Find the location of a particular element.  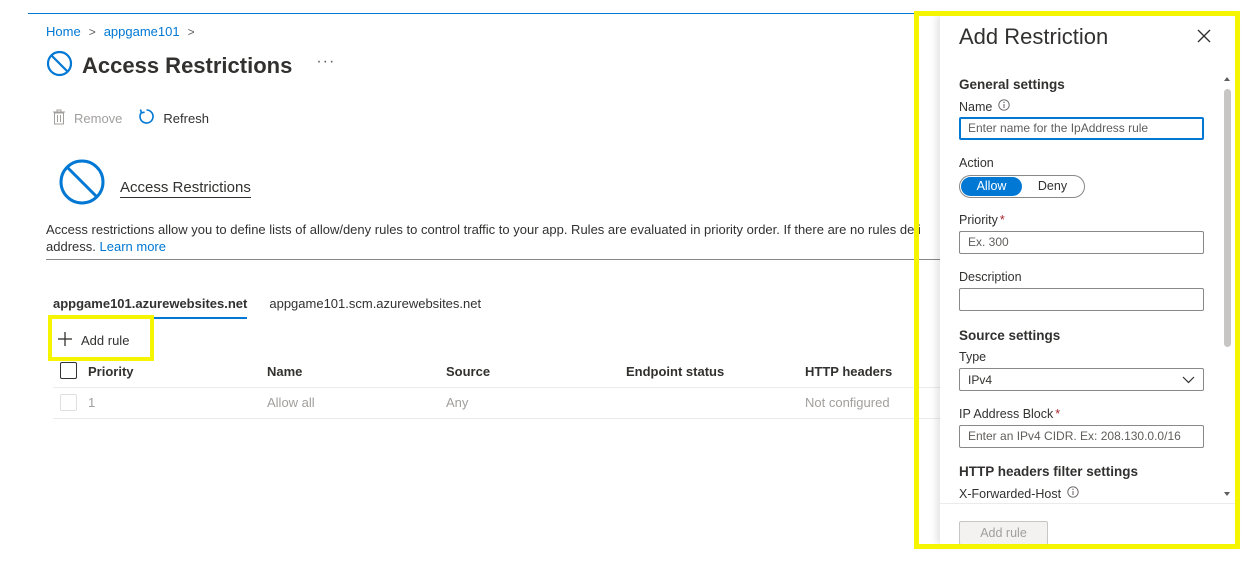

add-rule-button: Add rule is located at coordinates (93, 340).